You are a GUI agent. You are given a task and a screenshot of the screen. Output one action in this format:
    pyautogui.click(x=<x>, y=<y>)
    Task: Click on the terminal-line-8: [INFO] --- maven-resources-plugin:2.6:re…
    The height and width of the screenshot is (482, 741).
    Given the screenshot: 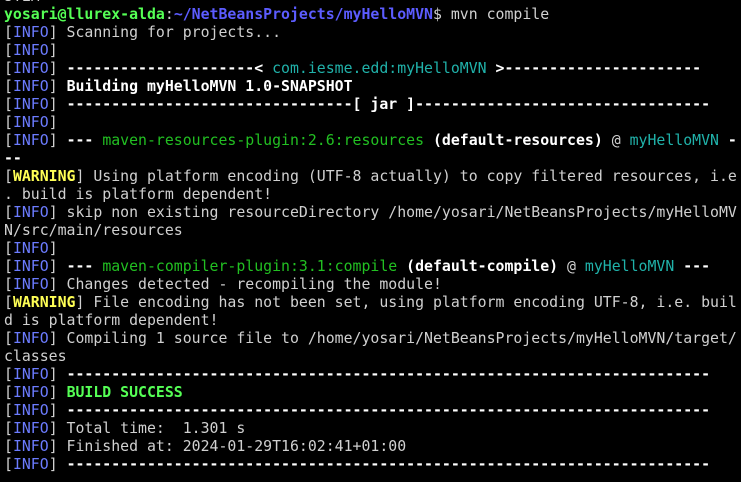 What is the action you would take?
    pyautogui.click(x=372, y=140)
    